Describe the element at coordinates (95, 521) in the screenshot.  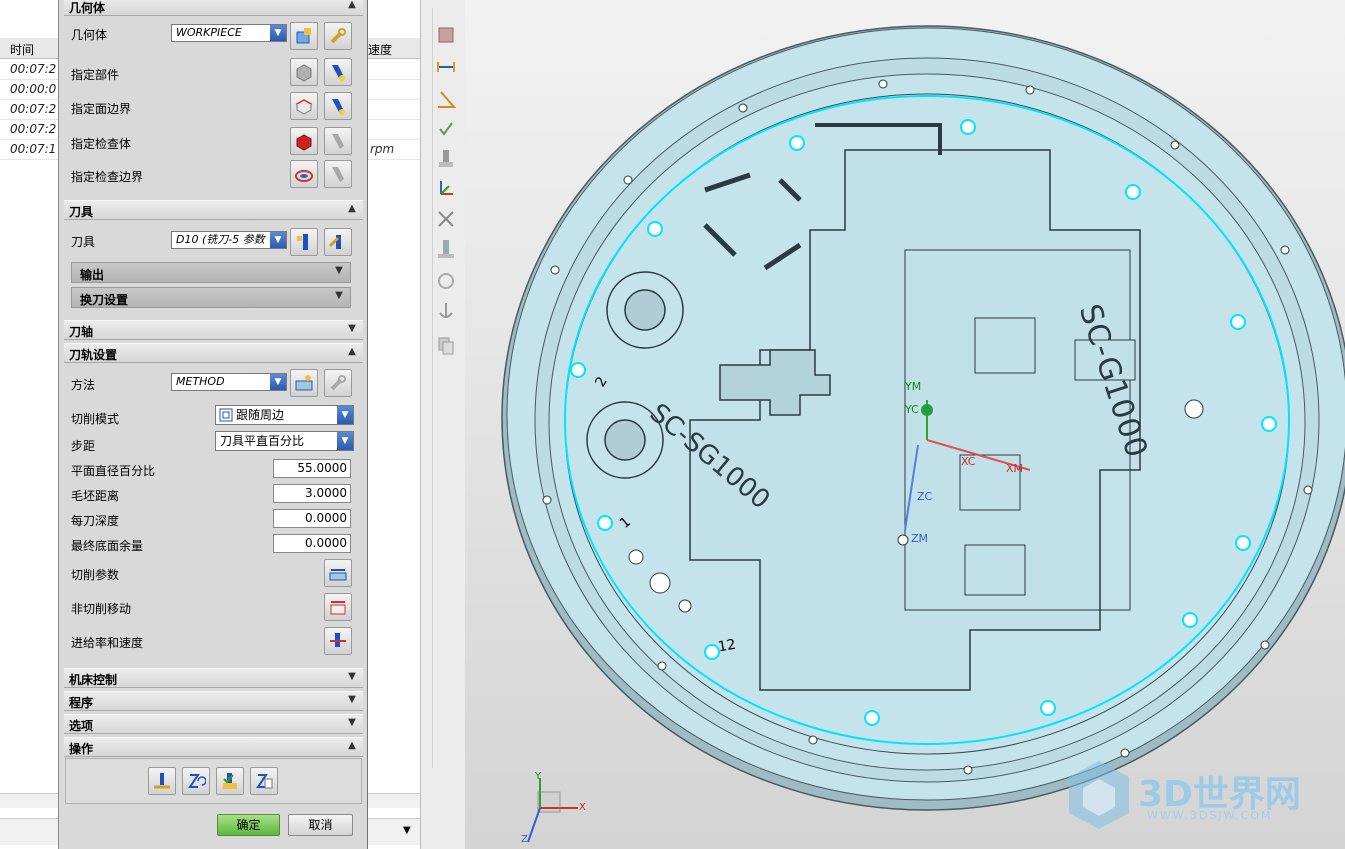
I see `depth-per-cut-label: 每刀深度` at that location.